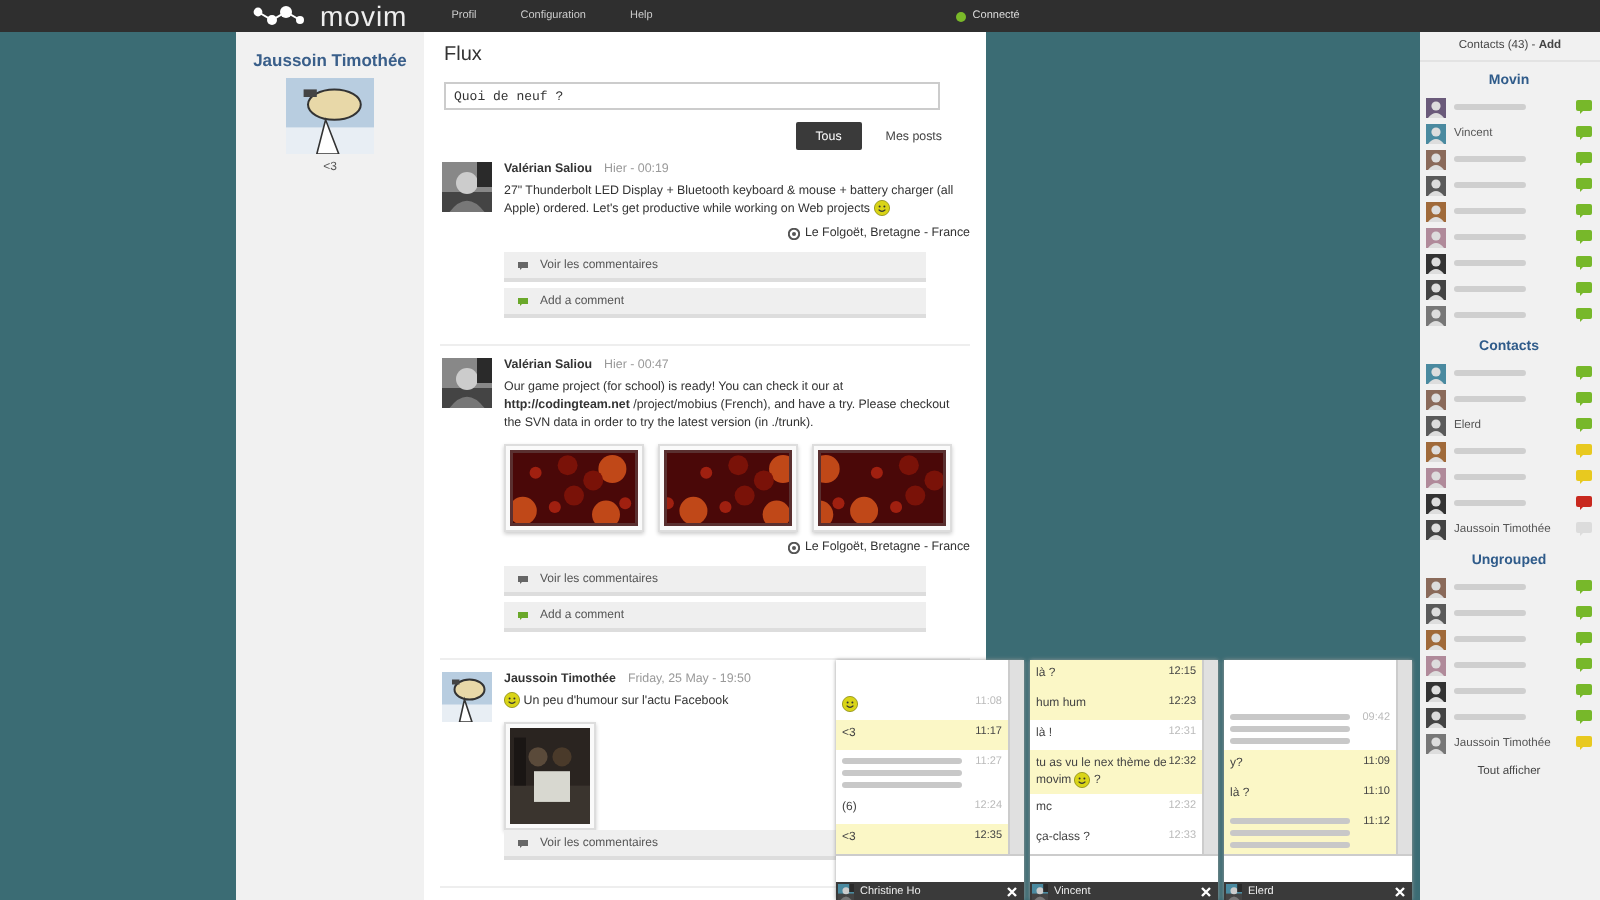 The height and width of the screenshot is (900, 1600). What do you see at coordinates (961, 16) in the screenshot?
I see `status-dot-icon` at bounding box center [961, 16].